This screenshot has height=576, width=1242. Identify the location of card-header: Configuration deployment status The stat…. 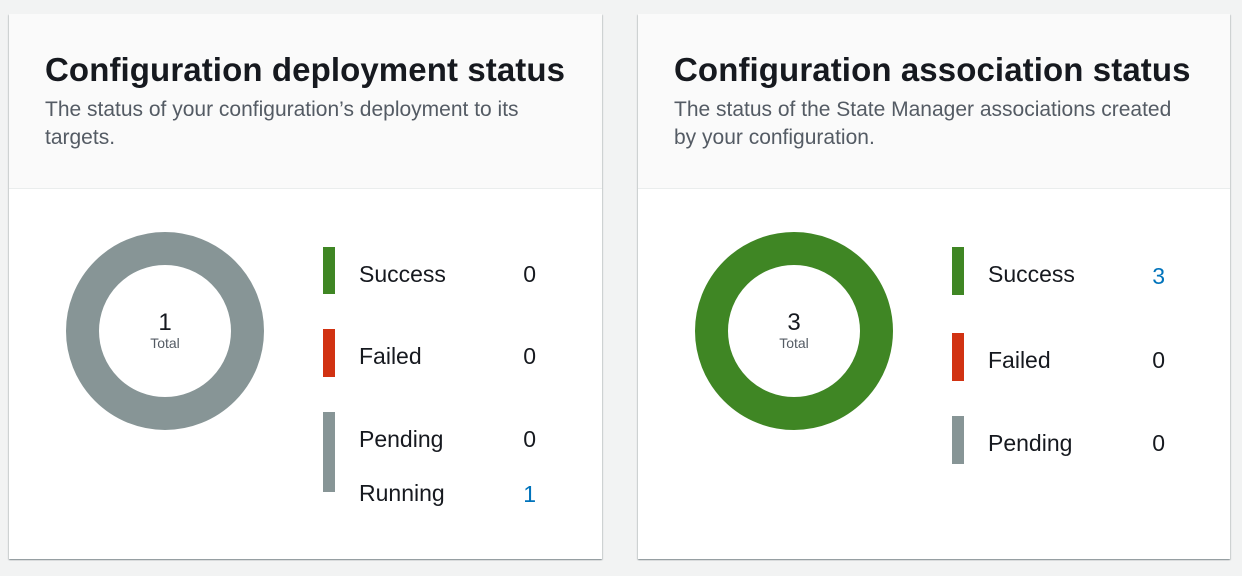
(305, 101).